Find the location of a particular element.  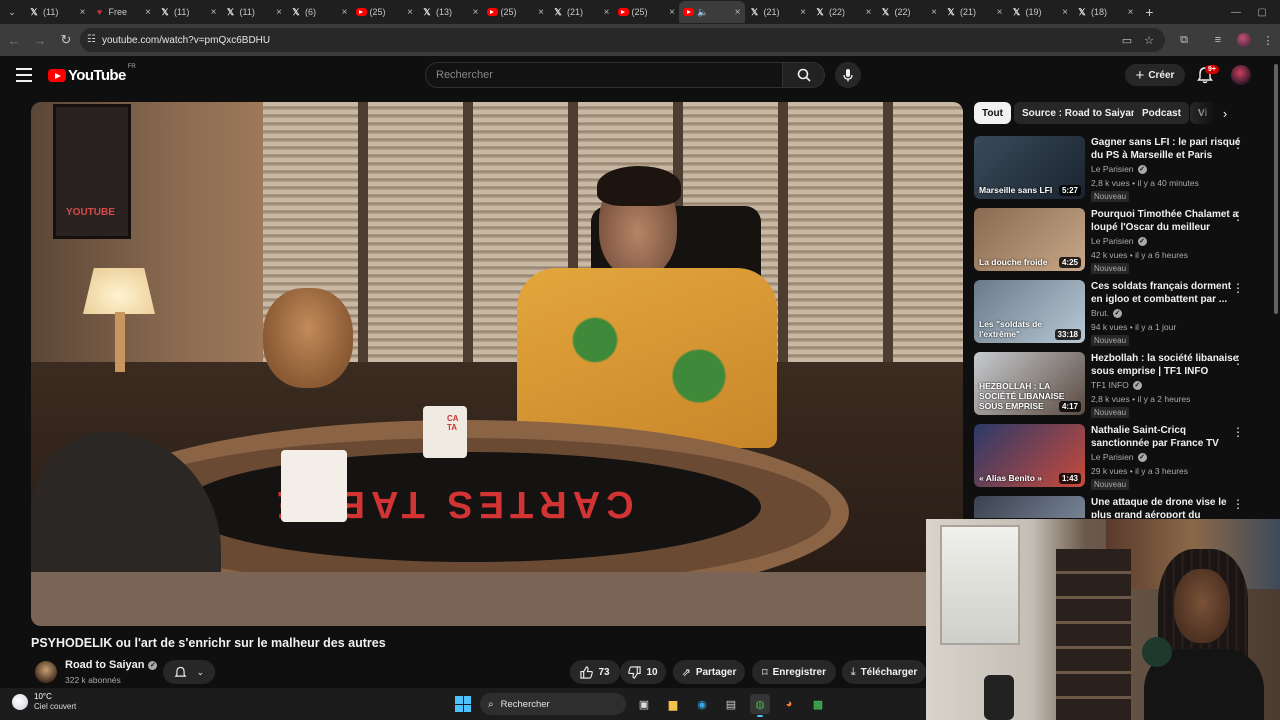

chip-podcast: Podcast is located at coordinates (1161, 113).